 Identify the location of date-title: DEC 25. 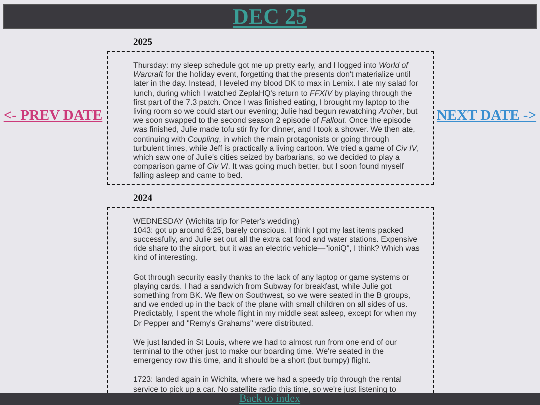
(270, 17).